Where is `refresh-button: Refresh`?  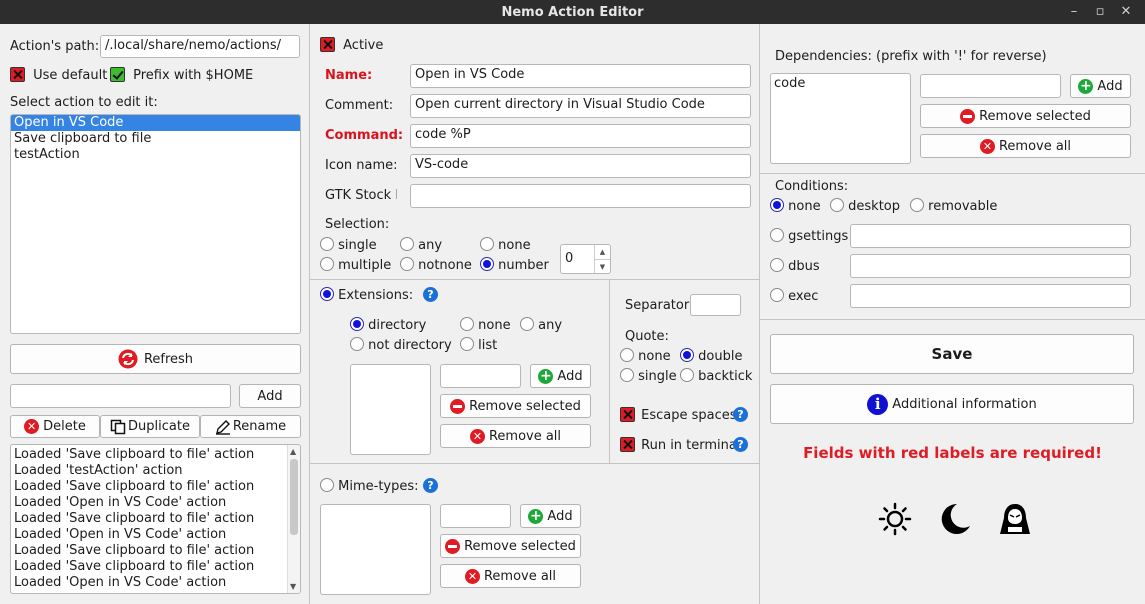
refresh-button: Refresh is located at coordinates (155, 359).